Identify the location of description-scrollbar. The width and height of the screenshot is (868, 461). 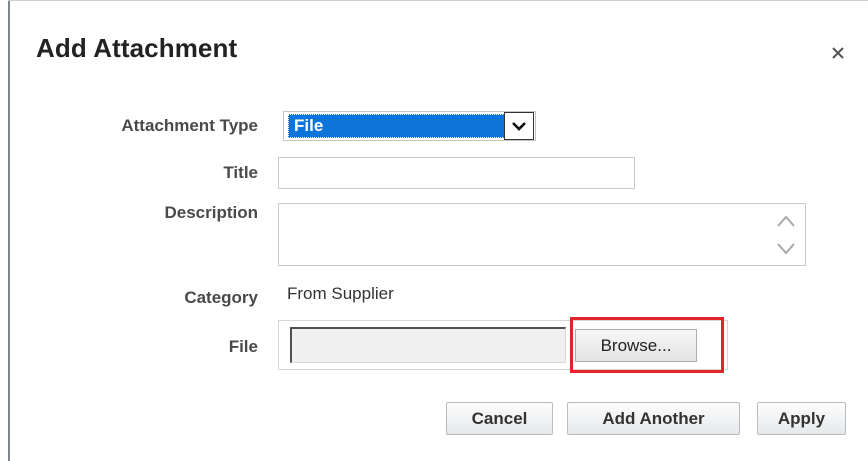
(786, 235).